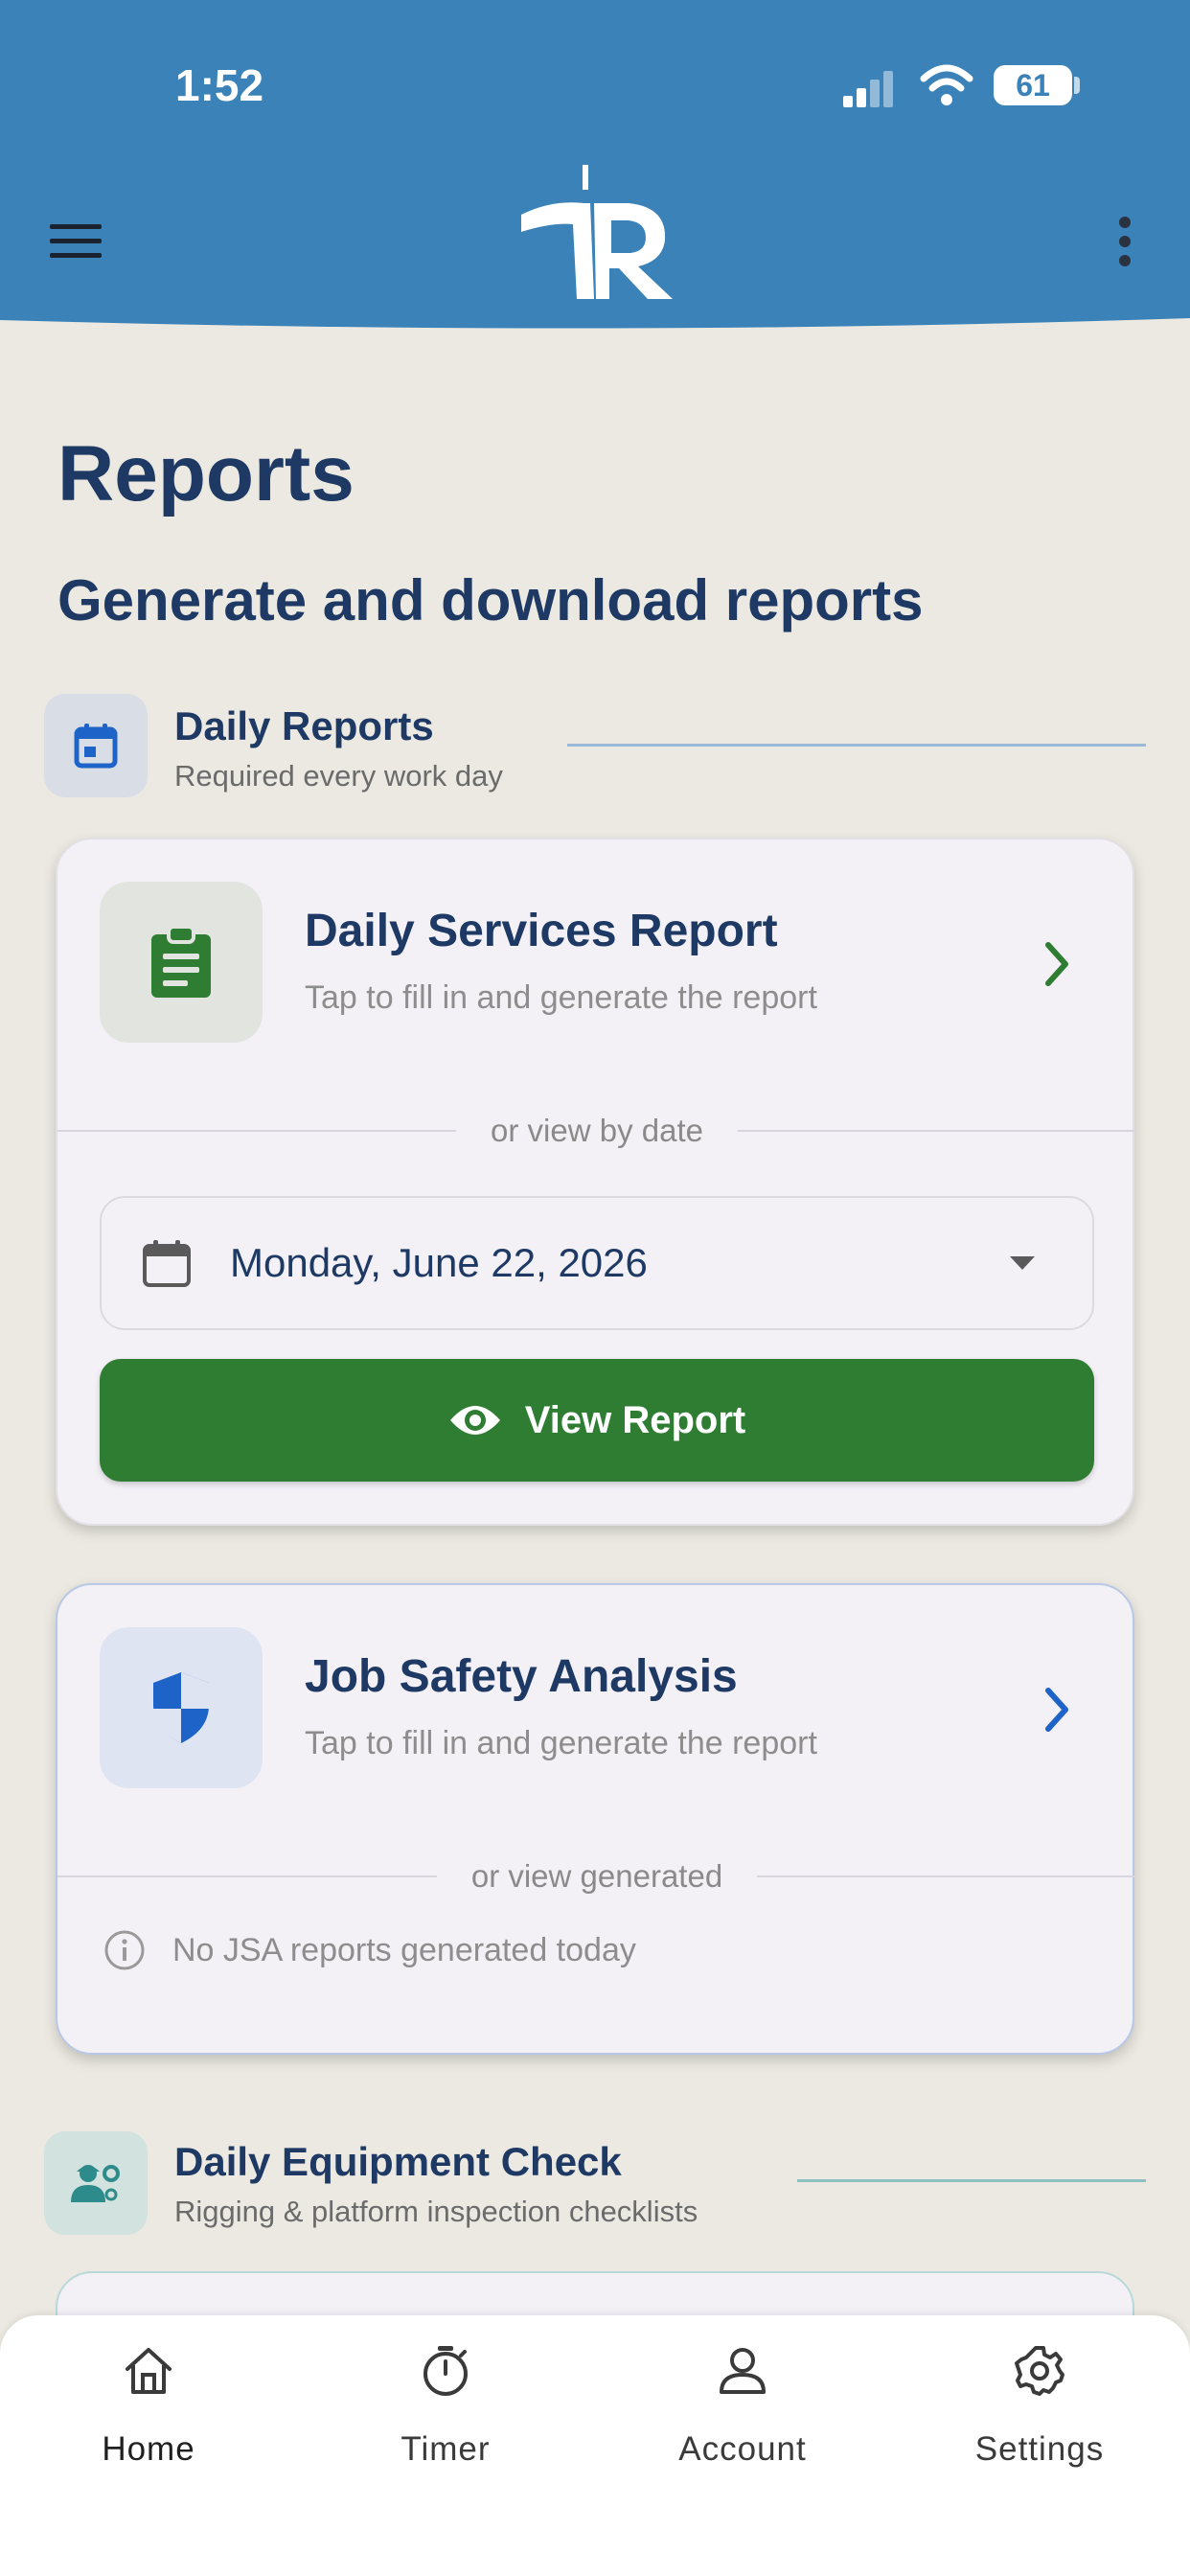 The image size is (1190, 2576). What do you see at coordinates (1058, 964) in the screenshot?
I see `dsr-chevron-right-icon` at bounding box center [1058, 964].